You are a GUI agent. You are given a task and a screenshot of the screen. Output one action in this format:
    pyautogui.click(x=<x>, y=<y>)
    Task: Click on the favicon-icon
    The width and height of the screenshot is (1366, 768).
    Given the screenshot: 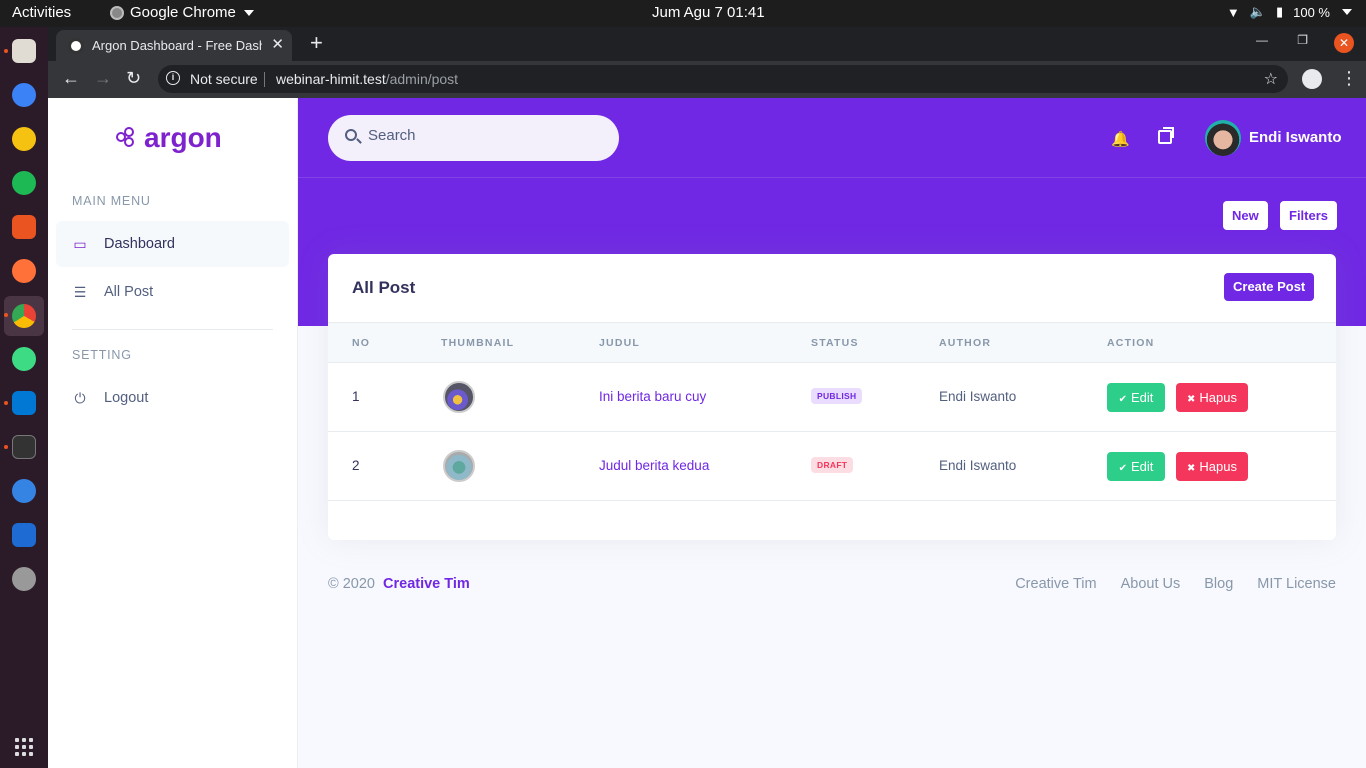 What is the action you would take?
    pyautogui.click(x=76, y=46)
    